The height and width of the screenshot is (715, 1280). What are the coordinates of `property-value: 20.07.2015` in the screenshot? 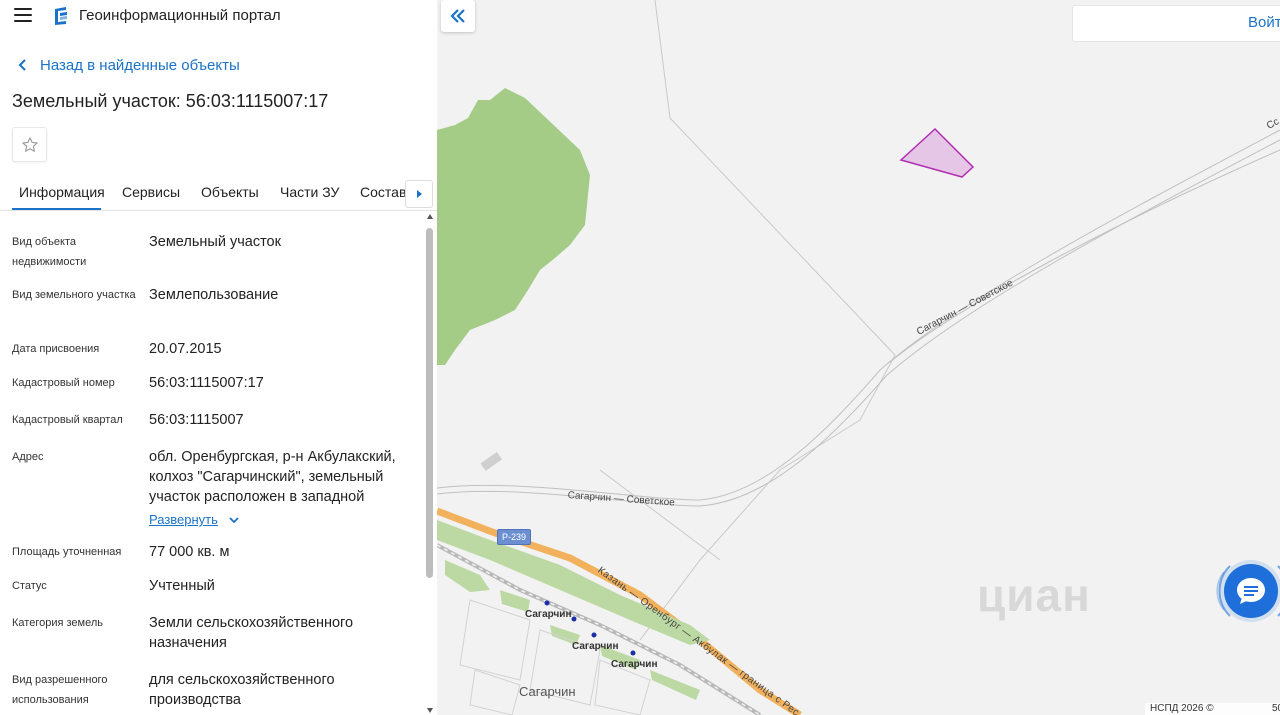 It's located at (185, 349).